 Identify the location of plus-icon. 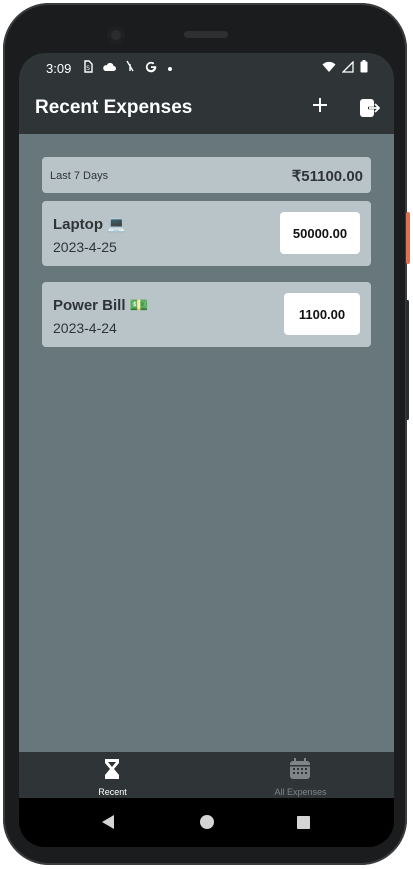
(320, 105).